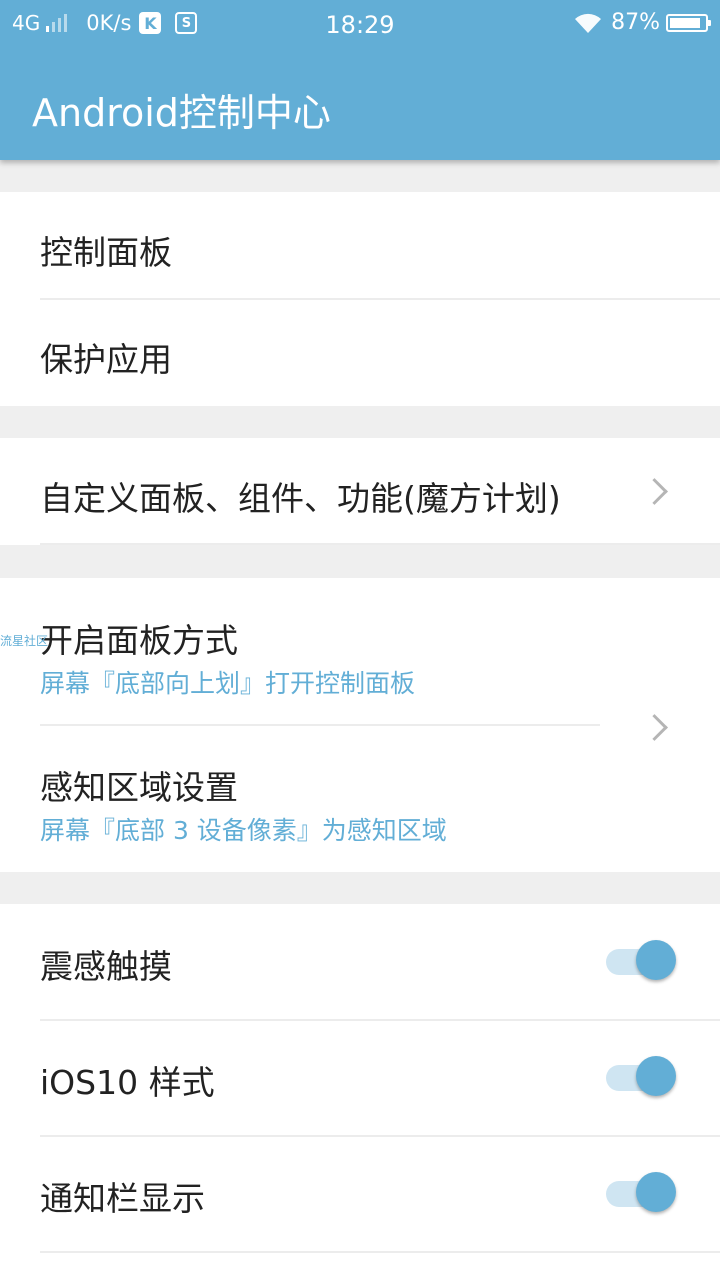  I want to click on page-title: Android控制中心, so click(181, 113).